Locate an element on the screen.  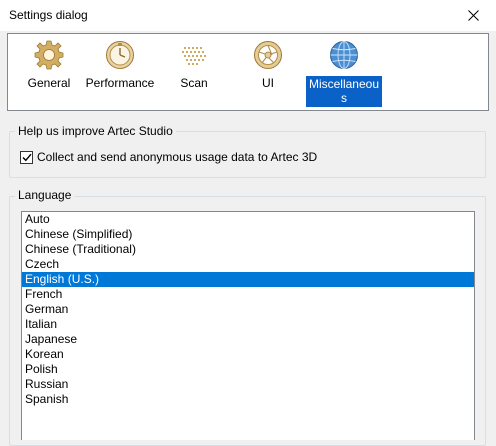
list-item: German is located at coordinates (248, 309).